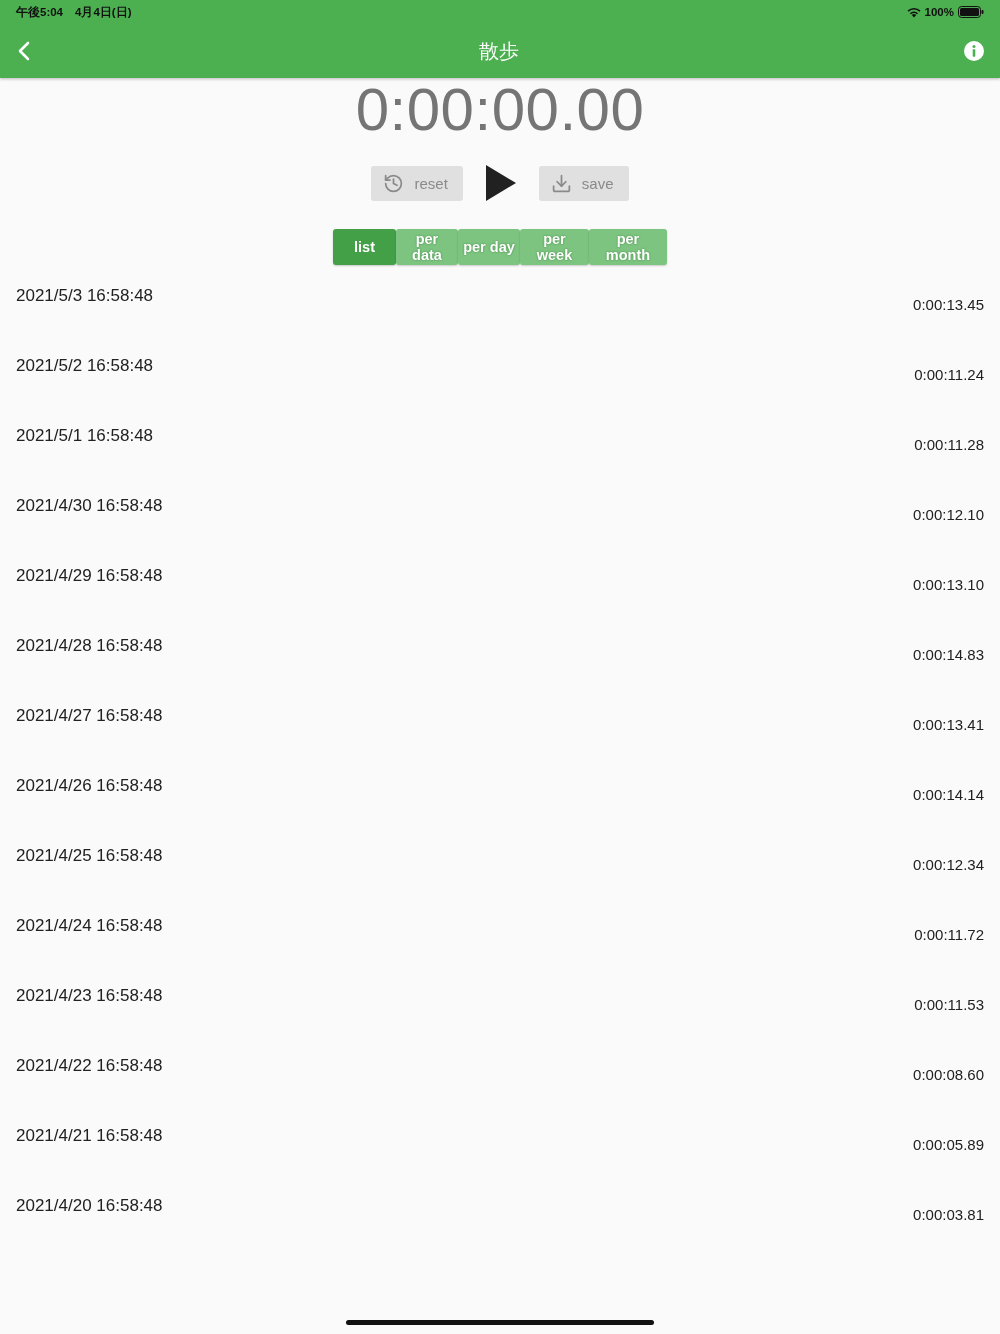 The width and height of the screenshot is (1000, 1334). What do you see at coordinates (85, 296) in the screenshot?
I see `record-date: 2021/5/3 16:58:48` at bounding box center [85, 296].